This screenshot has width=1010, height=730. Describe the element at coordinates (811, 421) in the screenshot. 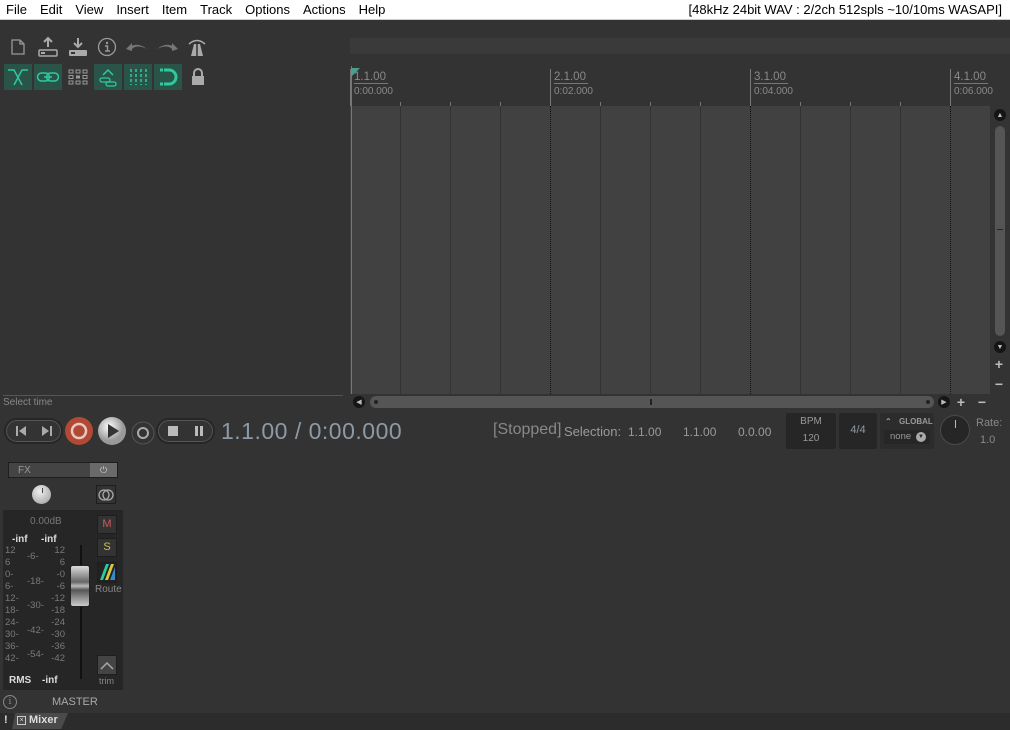

I see `bpm-label: BPM` at that location.